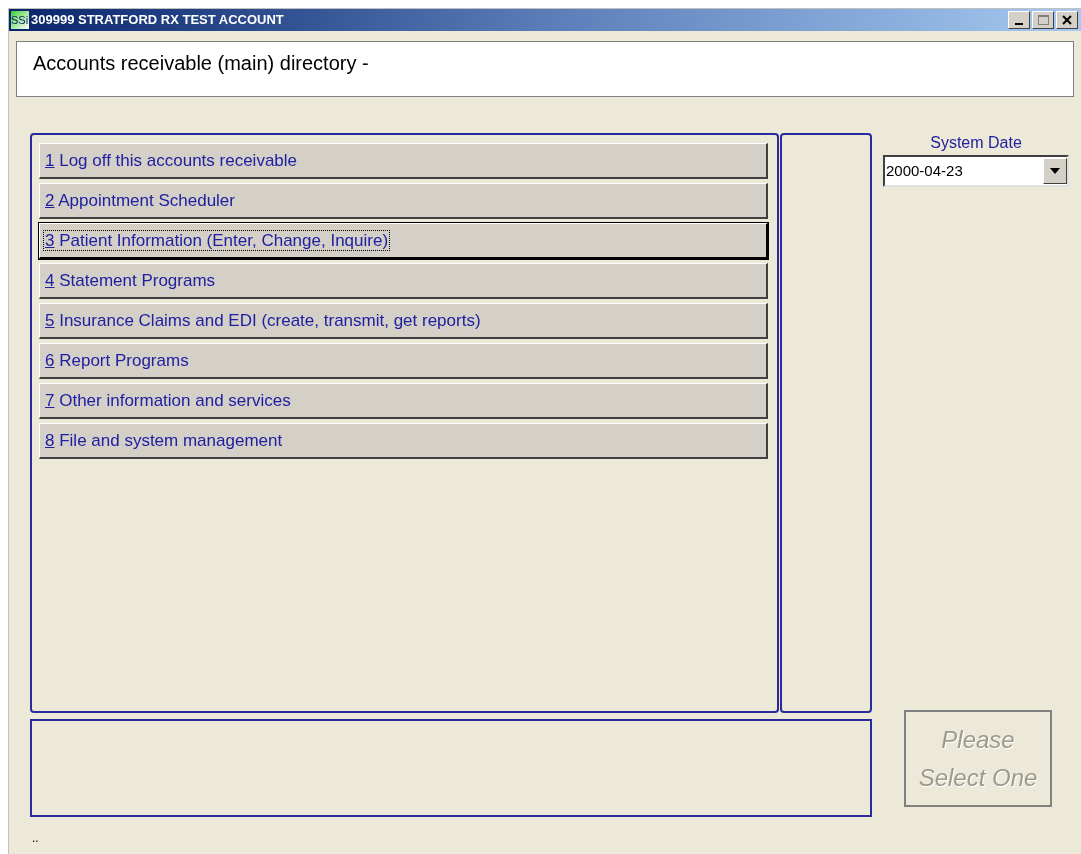 The width and height of the screenshot is (1081, 854). I want to click on date-dropdown: 2000-04-23, so click(976, 171).